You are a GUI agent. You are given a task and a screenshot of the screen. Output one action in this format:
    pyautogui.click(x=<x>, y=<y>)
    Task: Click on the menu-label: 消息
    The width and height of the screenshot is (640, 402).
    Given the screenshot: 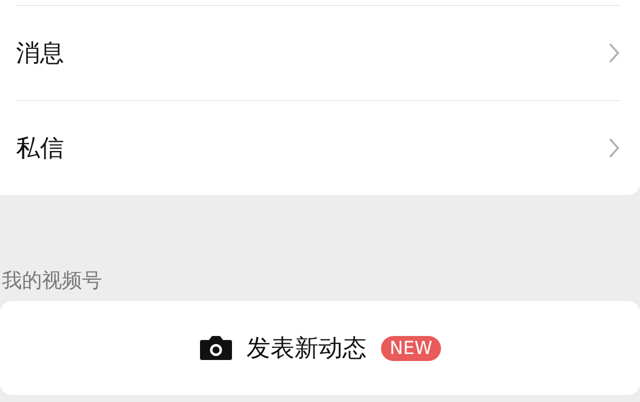 What is the action you would take?
    pyautogui.click(x=40, y=53)
    